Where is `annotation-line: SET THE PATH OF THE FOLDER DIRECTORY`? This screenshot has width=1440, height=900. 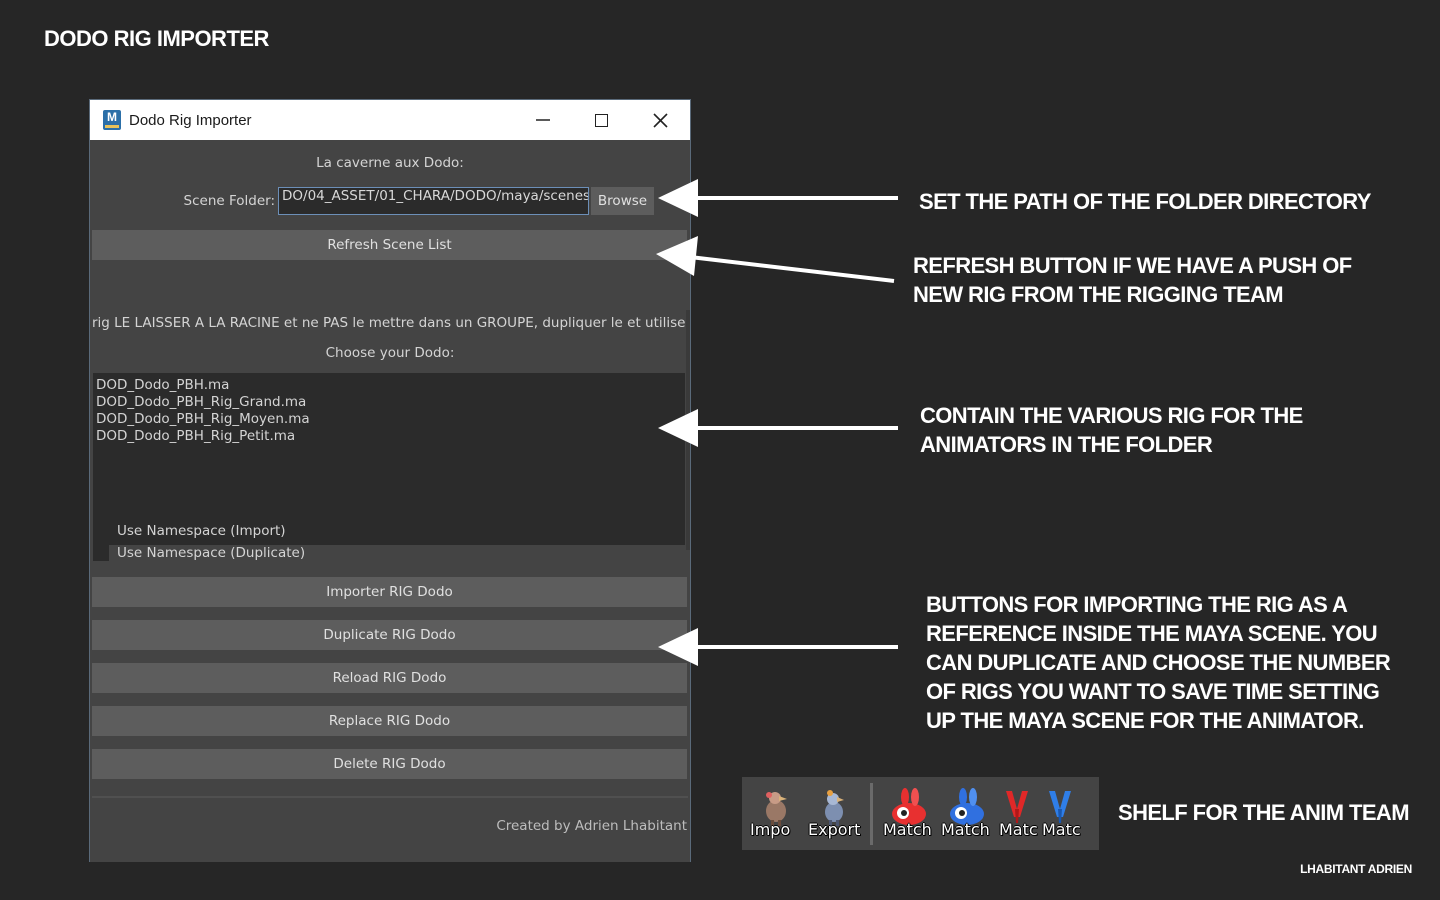
annotation-line: SET THE PATH OF THE FOLDER DIRECTORY is located at coordinates (1145, 201).